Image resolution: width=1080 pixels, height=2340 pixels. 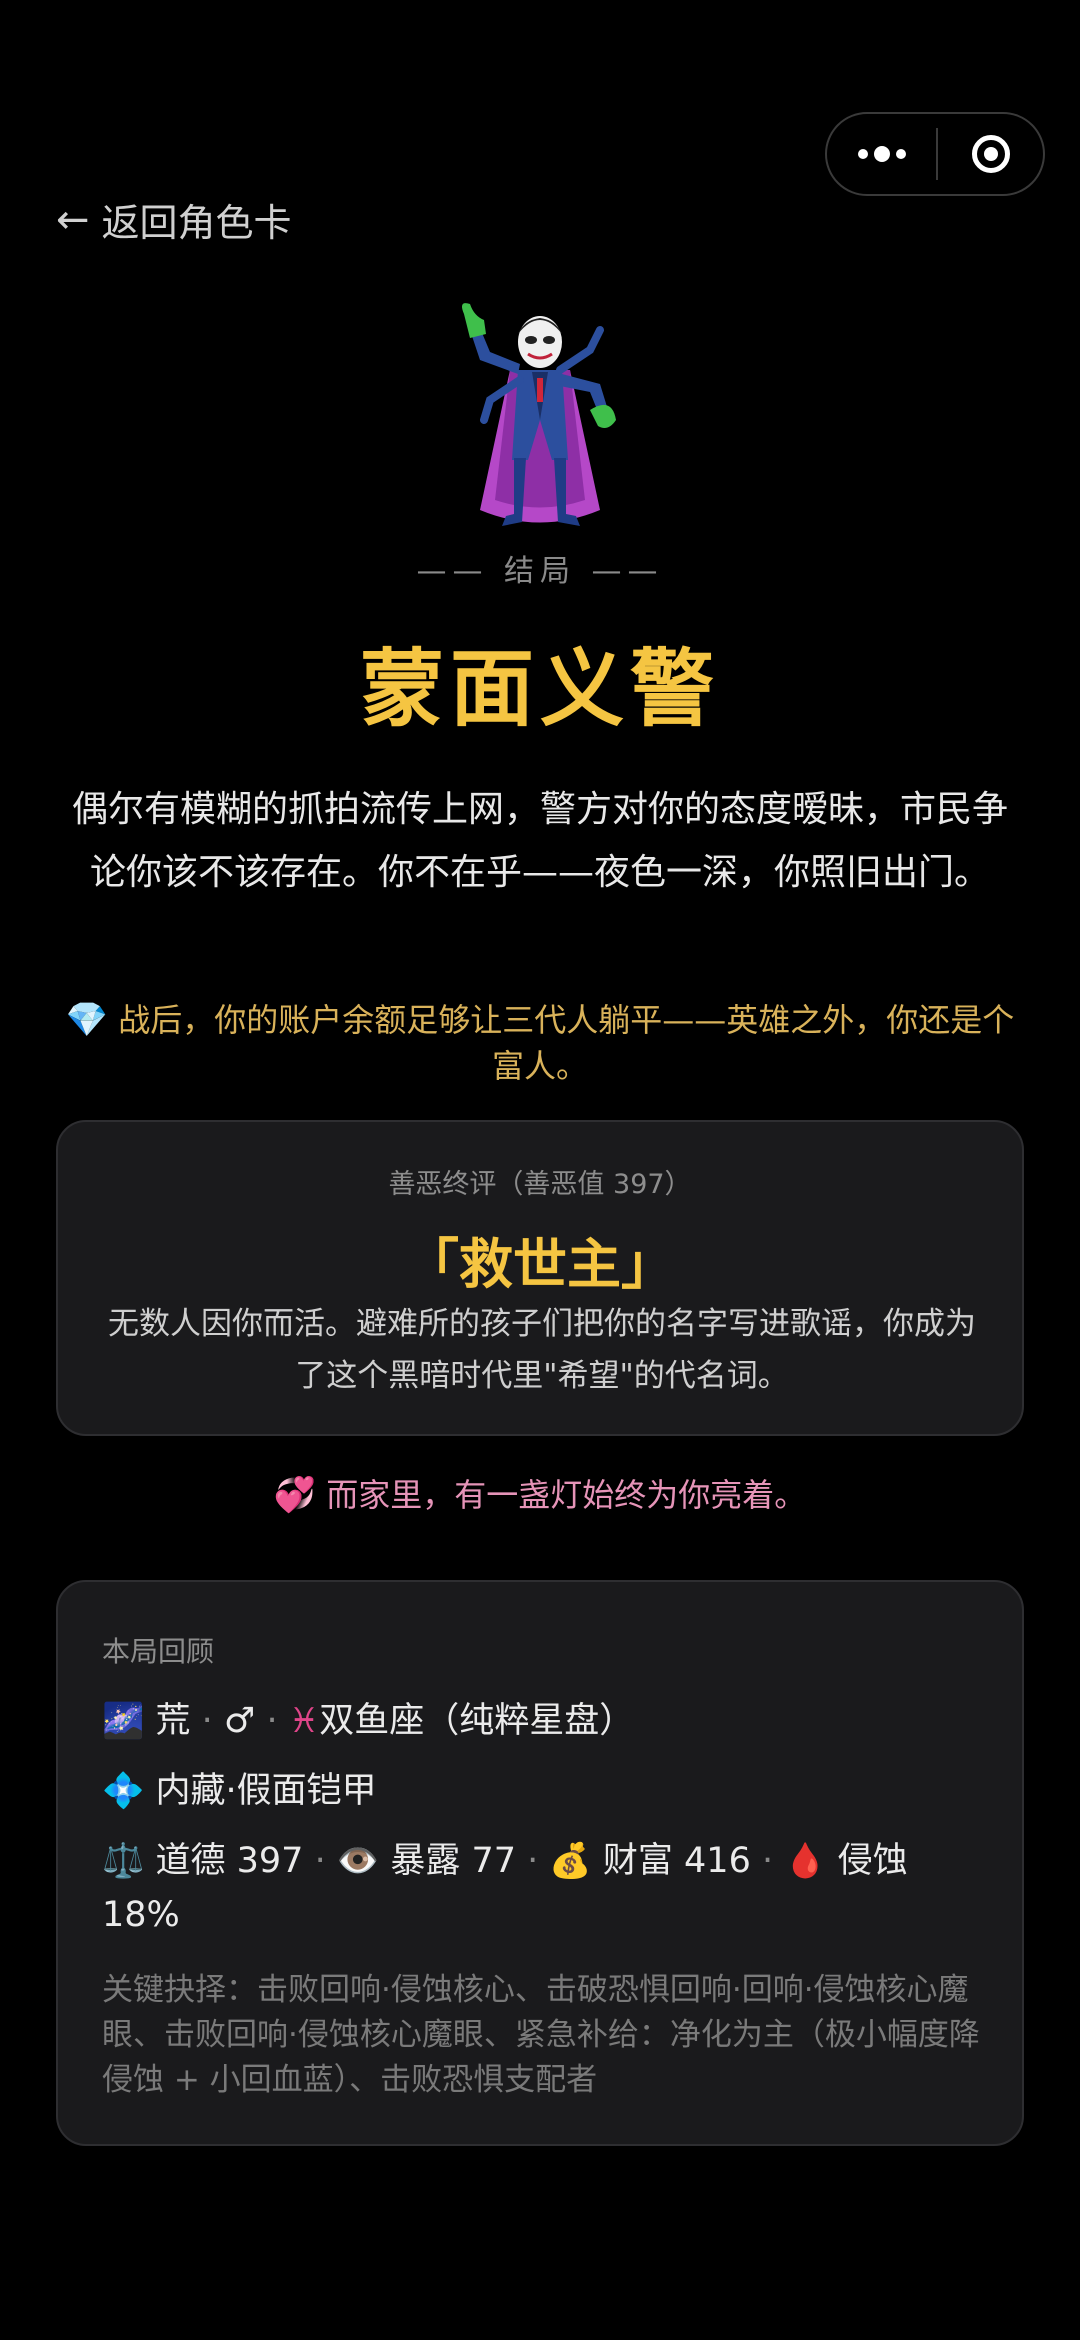 I want to click on close-mini-program-button, so click(x=990, y=154).